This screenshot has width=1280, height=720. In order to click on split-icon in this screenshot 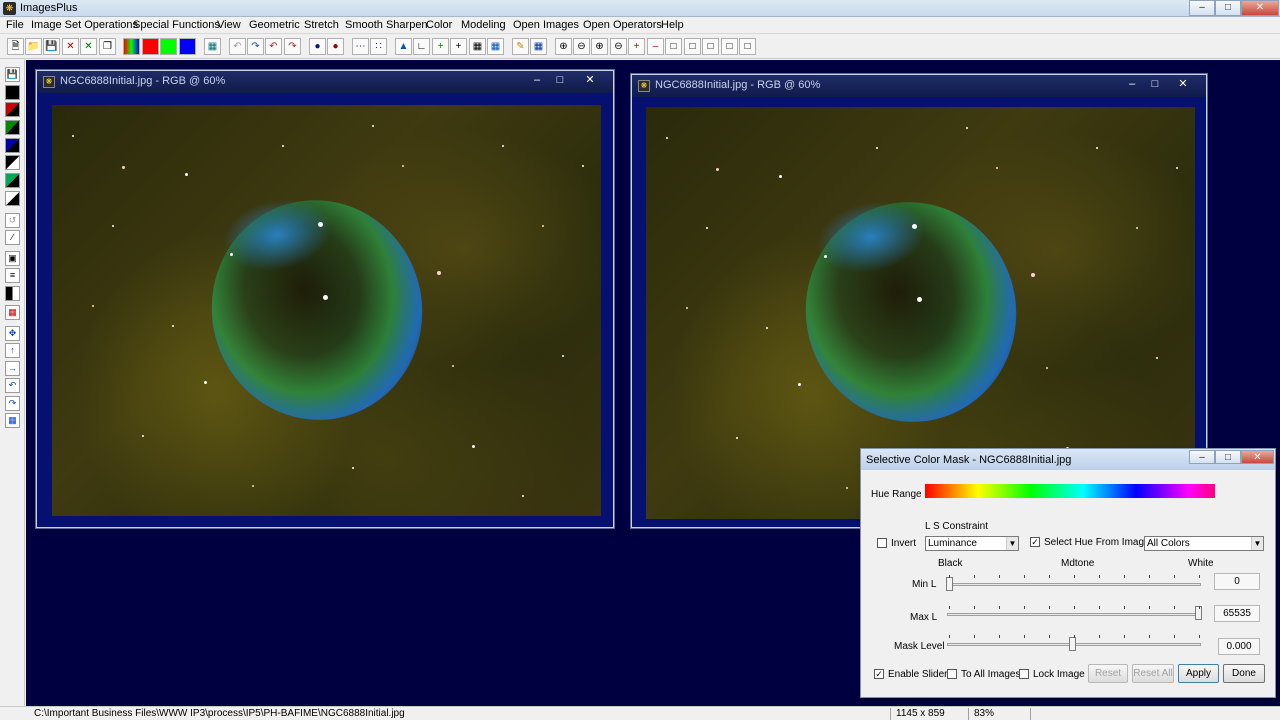, I will do `click(12, 293)`.